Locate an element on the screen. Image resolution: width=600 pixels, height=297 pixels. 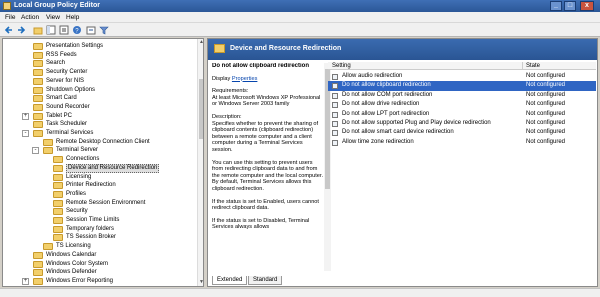
up-folder-icon is located at coordinates (38, 30).